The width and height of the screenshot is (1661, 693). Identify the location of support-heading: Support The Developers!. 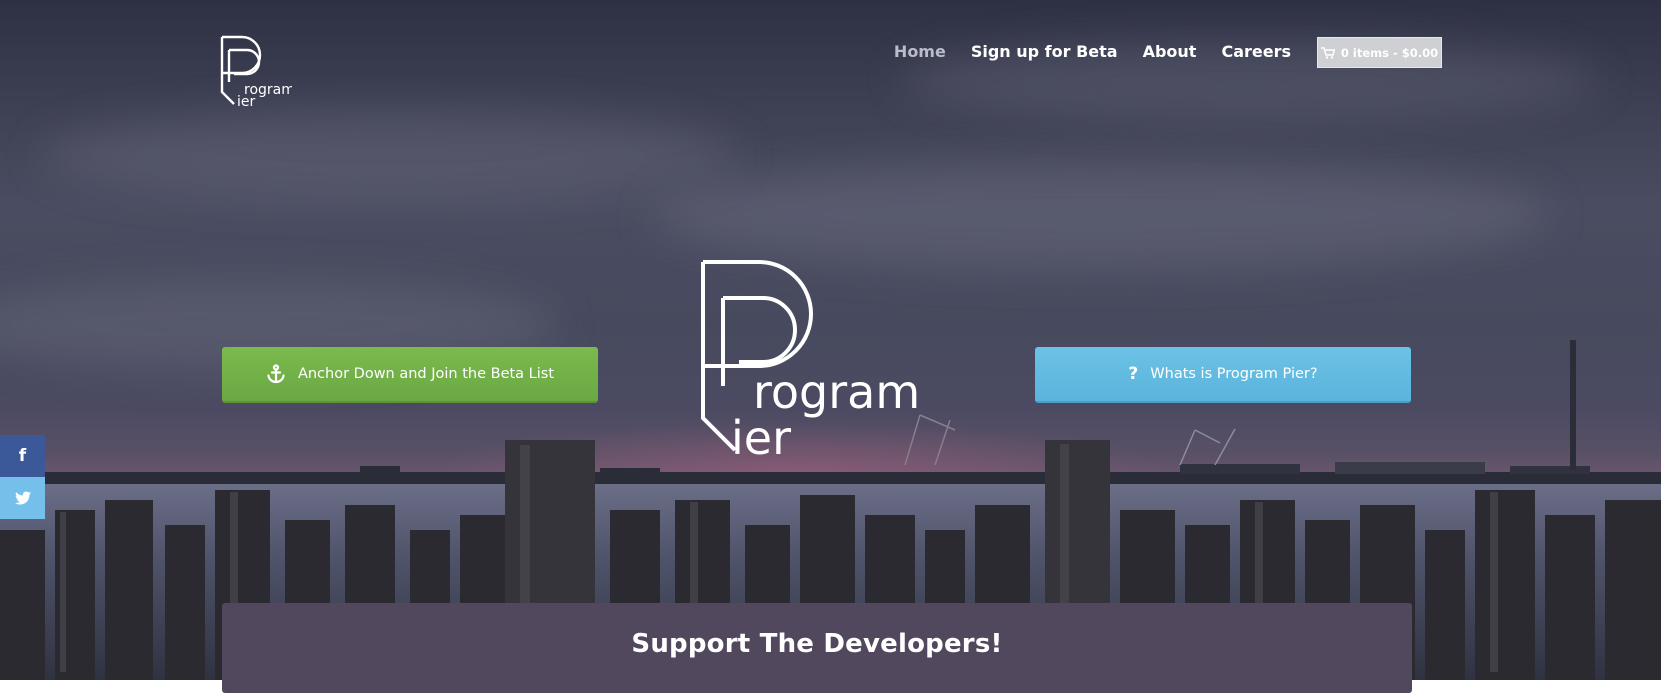
(817, 644).